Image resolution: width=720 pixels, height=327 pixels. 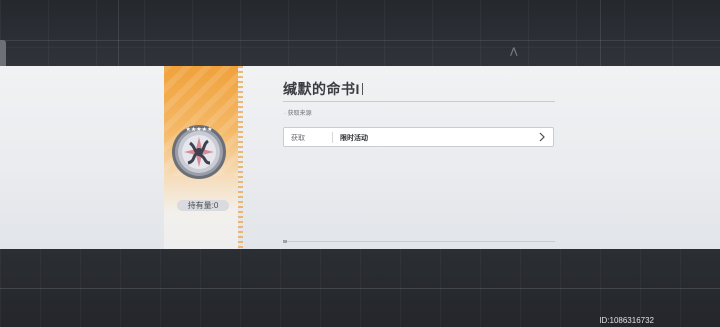 I want to click on item-title: 缄默的命书I, so click(x=323, y=89).